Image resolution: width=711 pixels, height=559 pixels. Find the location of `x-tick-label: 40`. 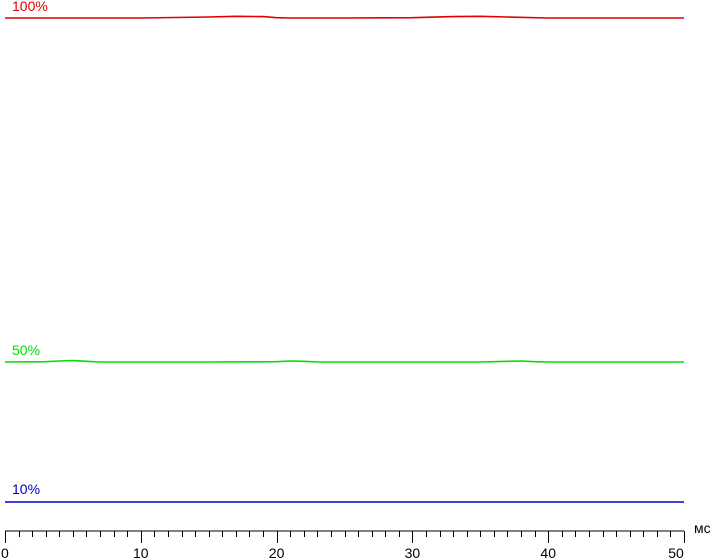

x-tick-label: 40 is located at coordinates (548, 552).